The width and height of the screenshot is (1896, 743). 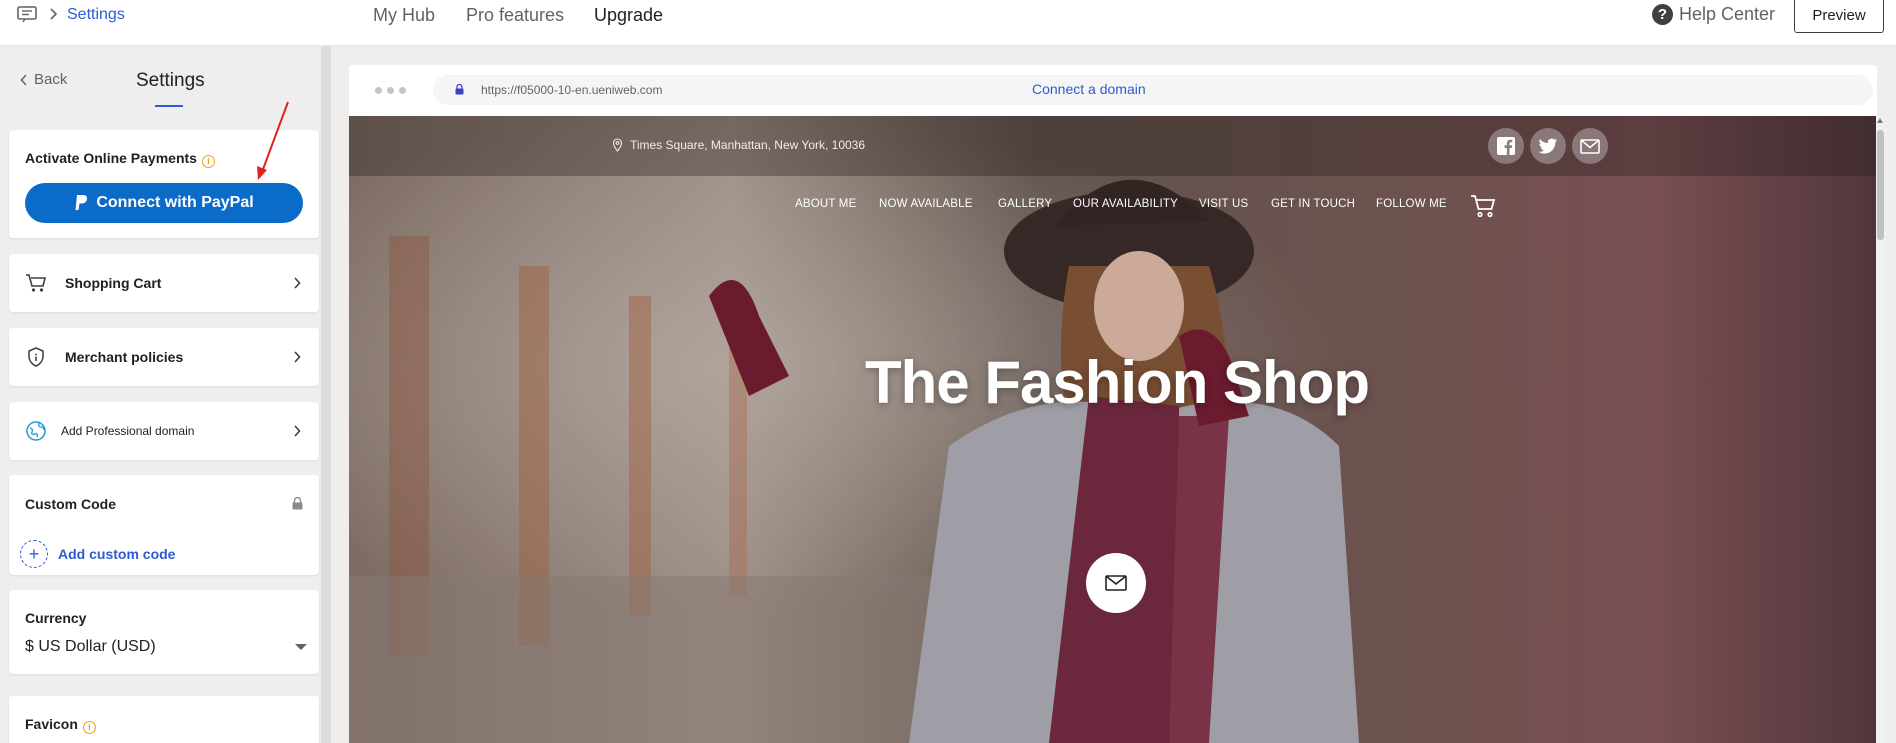 What do you see at coordinates (70, 504) in the screenshot?
I see `custom-code-title: Custom Code` at bounding box center [70, 504].